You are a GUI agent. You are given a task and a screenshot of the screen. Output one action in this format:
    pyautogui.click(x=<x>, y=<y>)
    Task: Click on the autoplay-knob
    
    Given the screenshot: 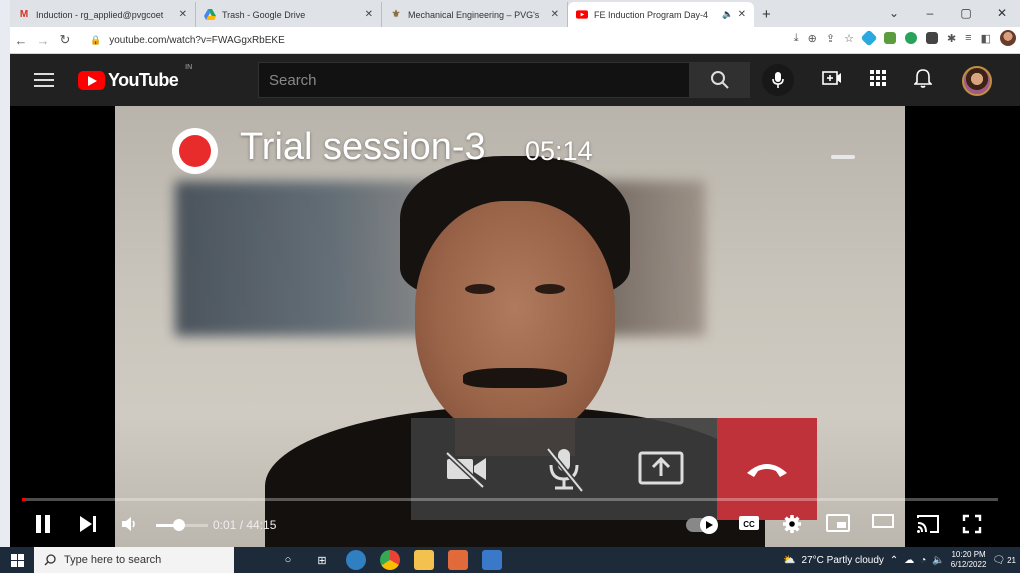 What is the action you would take?
    pyautogui.click(x=709, y=525)
    